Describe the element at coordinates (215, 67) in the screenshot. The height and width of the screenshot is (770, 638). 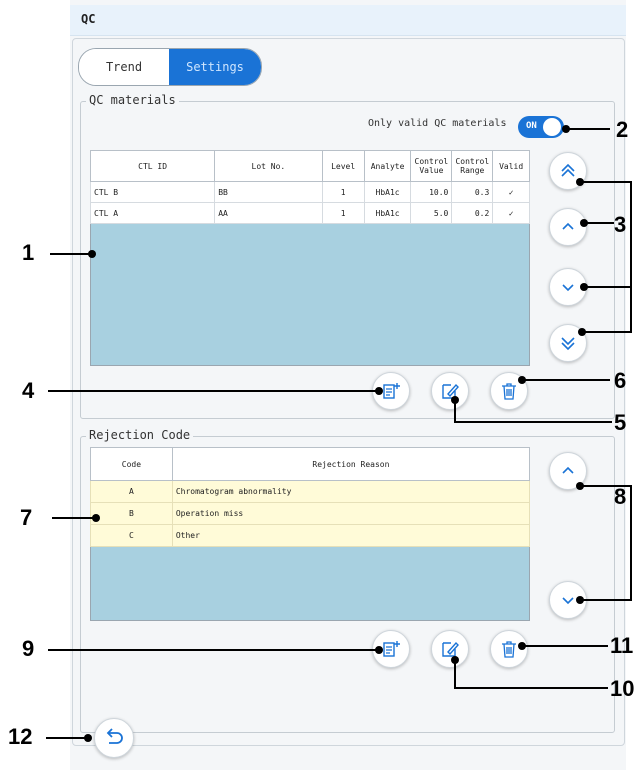
I see `tab-settings: Settings` at that location.